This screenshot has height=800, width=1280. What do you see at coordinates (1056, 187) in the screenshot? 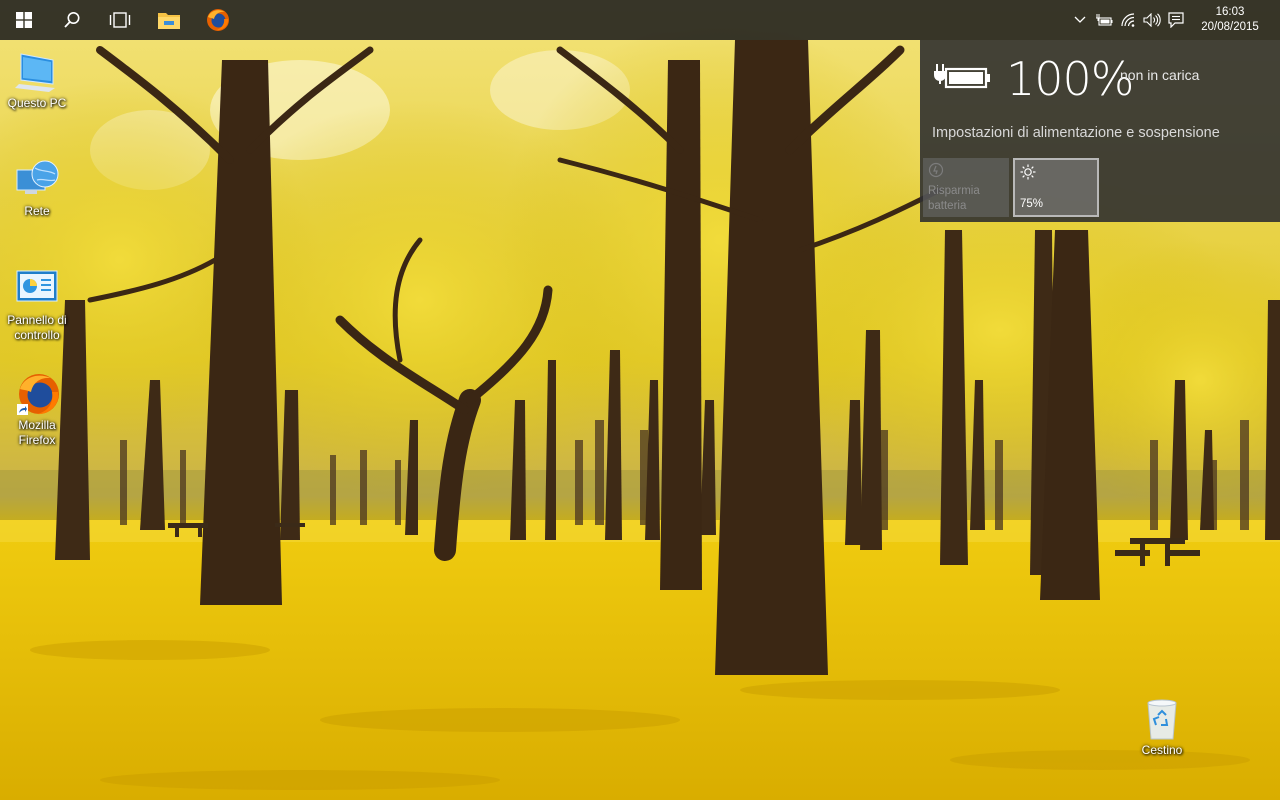
I see `brightness-tile: 75%` at bounding box center [1056, 187].